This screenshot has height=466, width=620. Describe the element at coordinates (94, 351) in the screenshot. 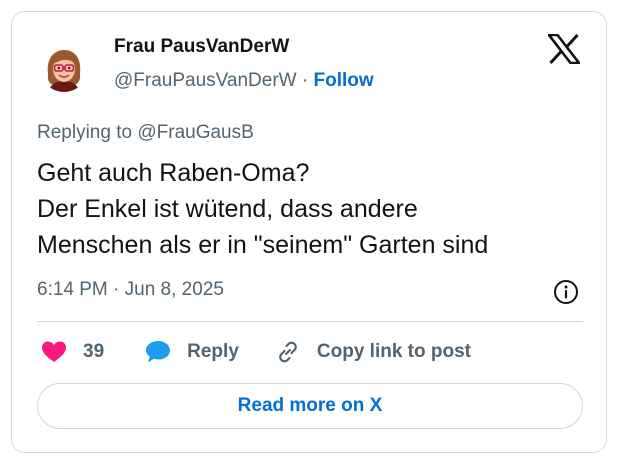

I see `like-count: 39` at that location.